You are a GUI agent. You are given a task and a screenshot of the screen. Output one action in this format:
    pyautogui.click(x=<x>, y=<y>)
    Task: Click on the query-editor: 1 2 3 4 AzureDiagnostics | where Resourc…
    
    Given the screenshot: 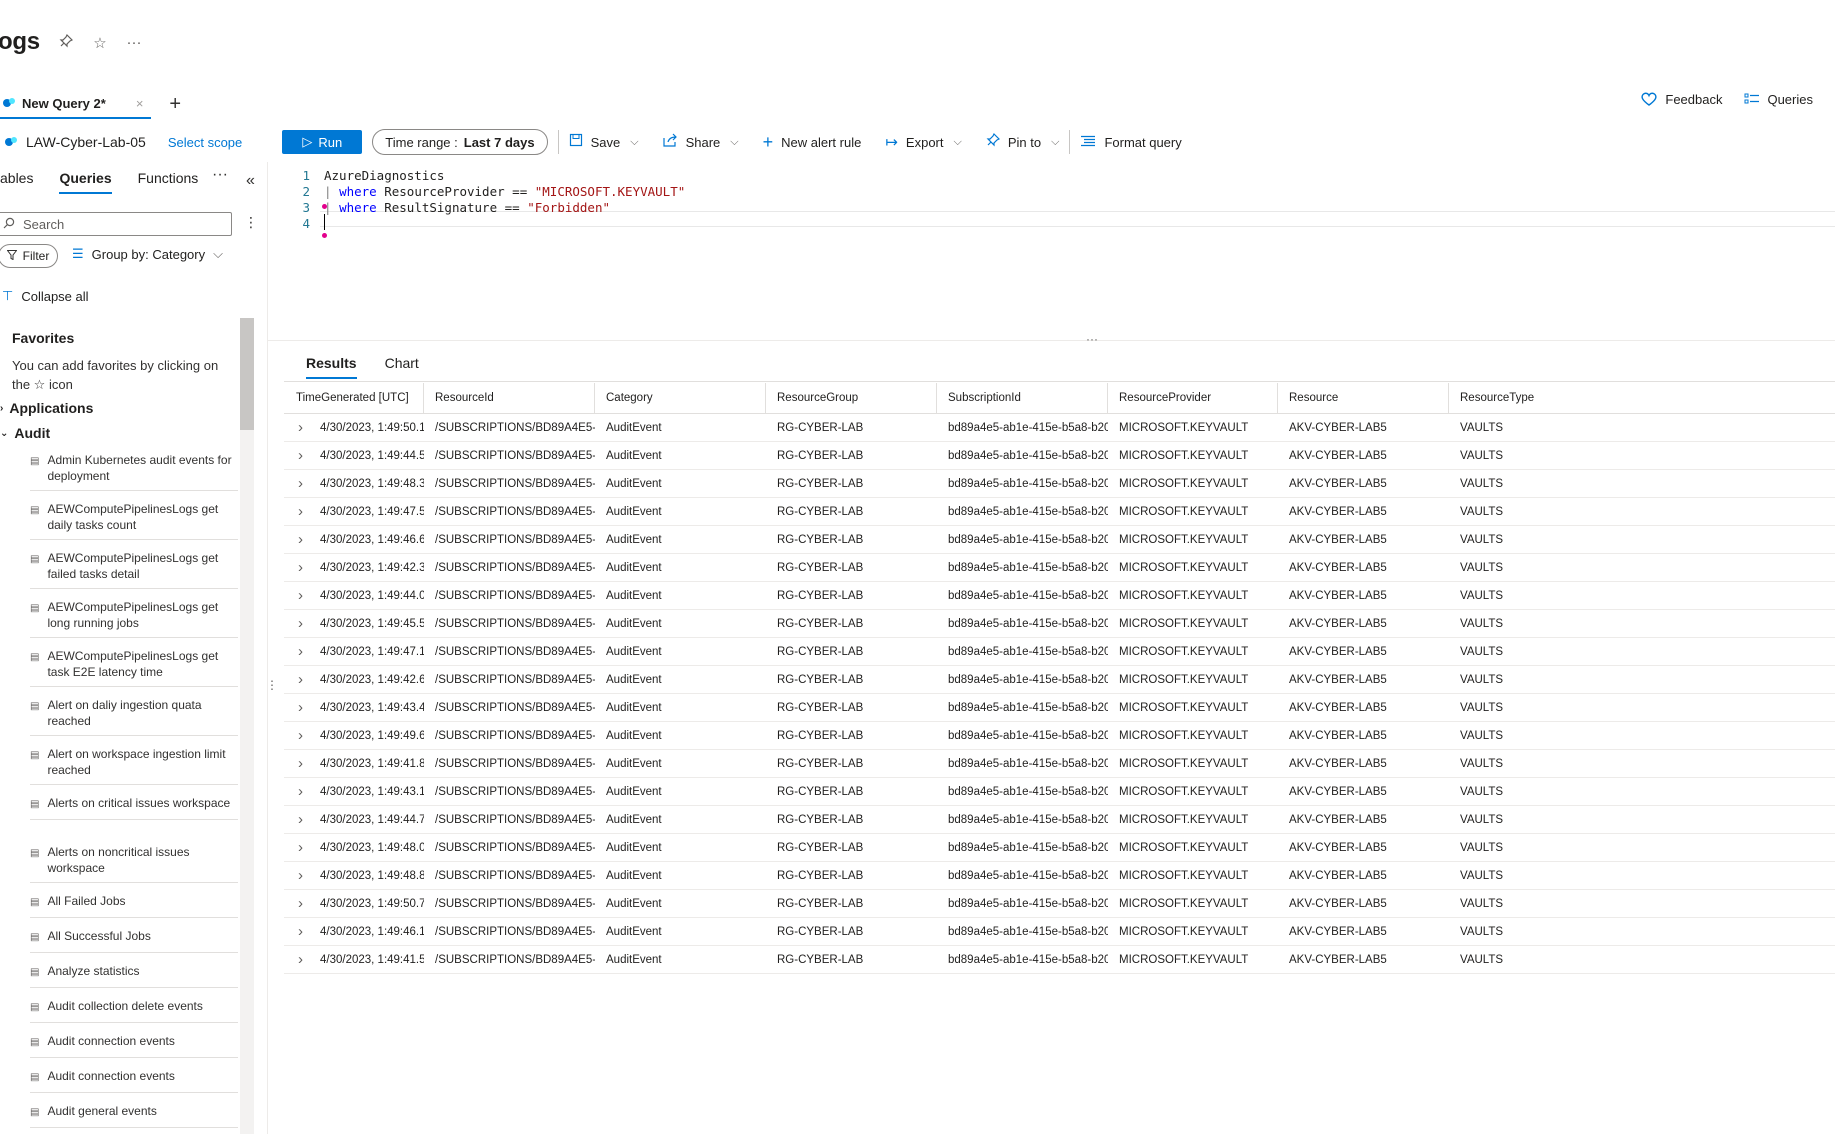 What is the action you would take?
    pyautogui.click(x=1057, y=252)
    